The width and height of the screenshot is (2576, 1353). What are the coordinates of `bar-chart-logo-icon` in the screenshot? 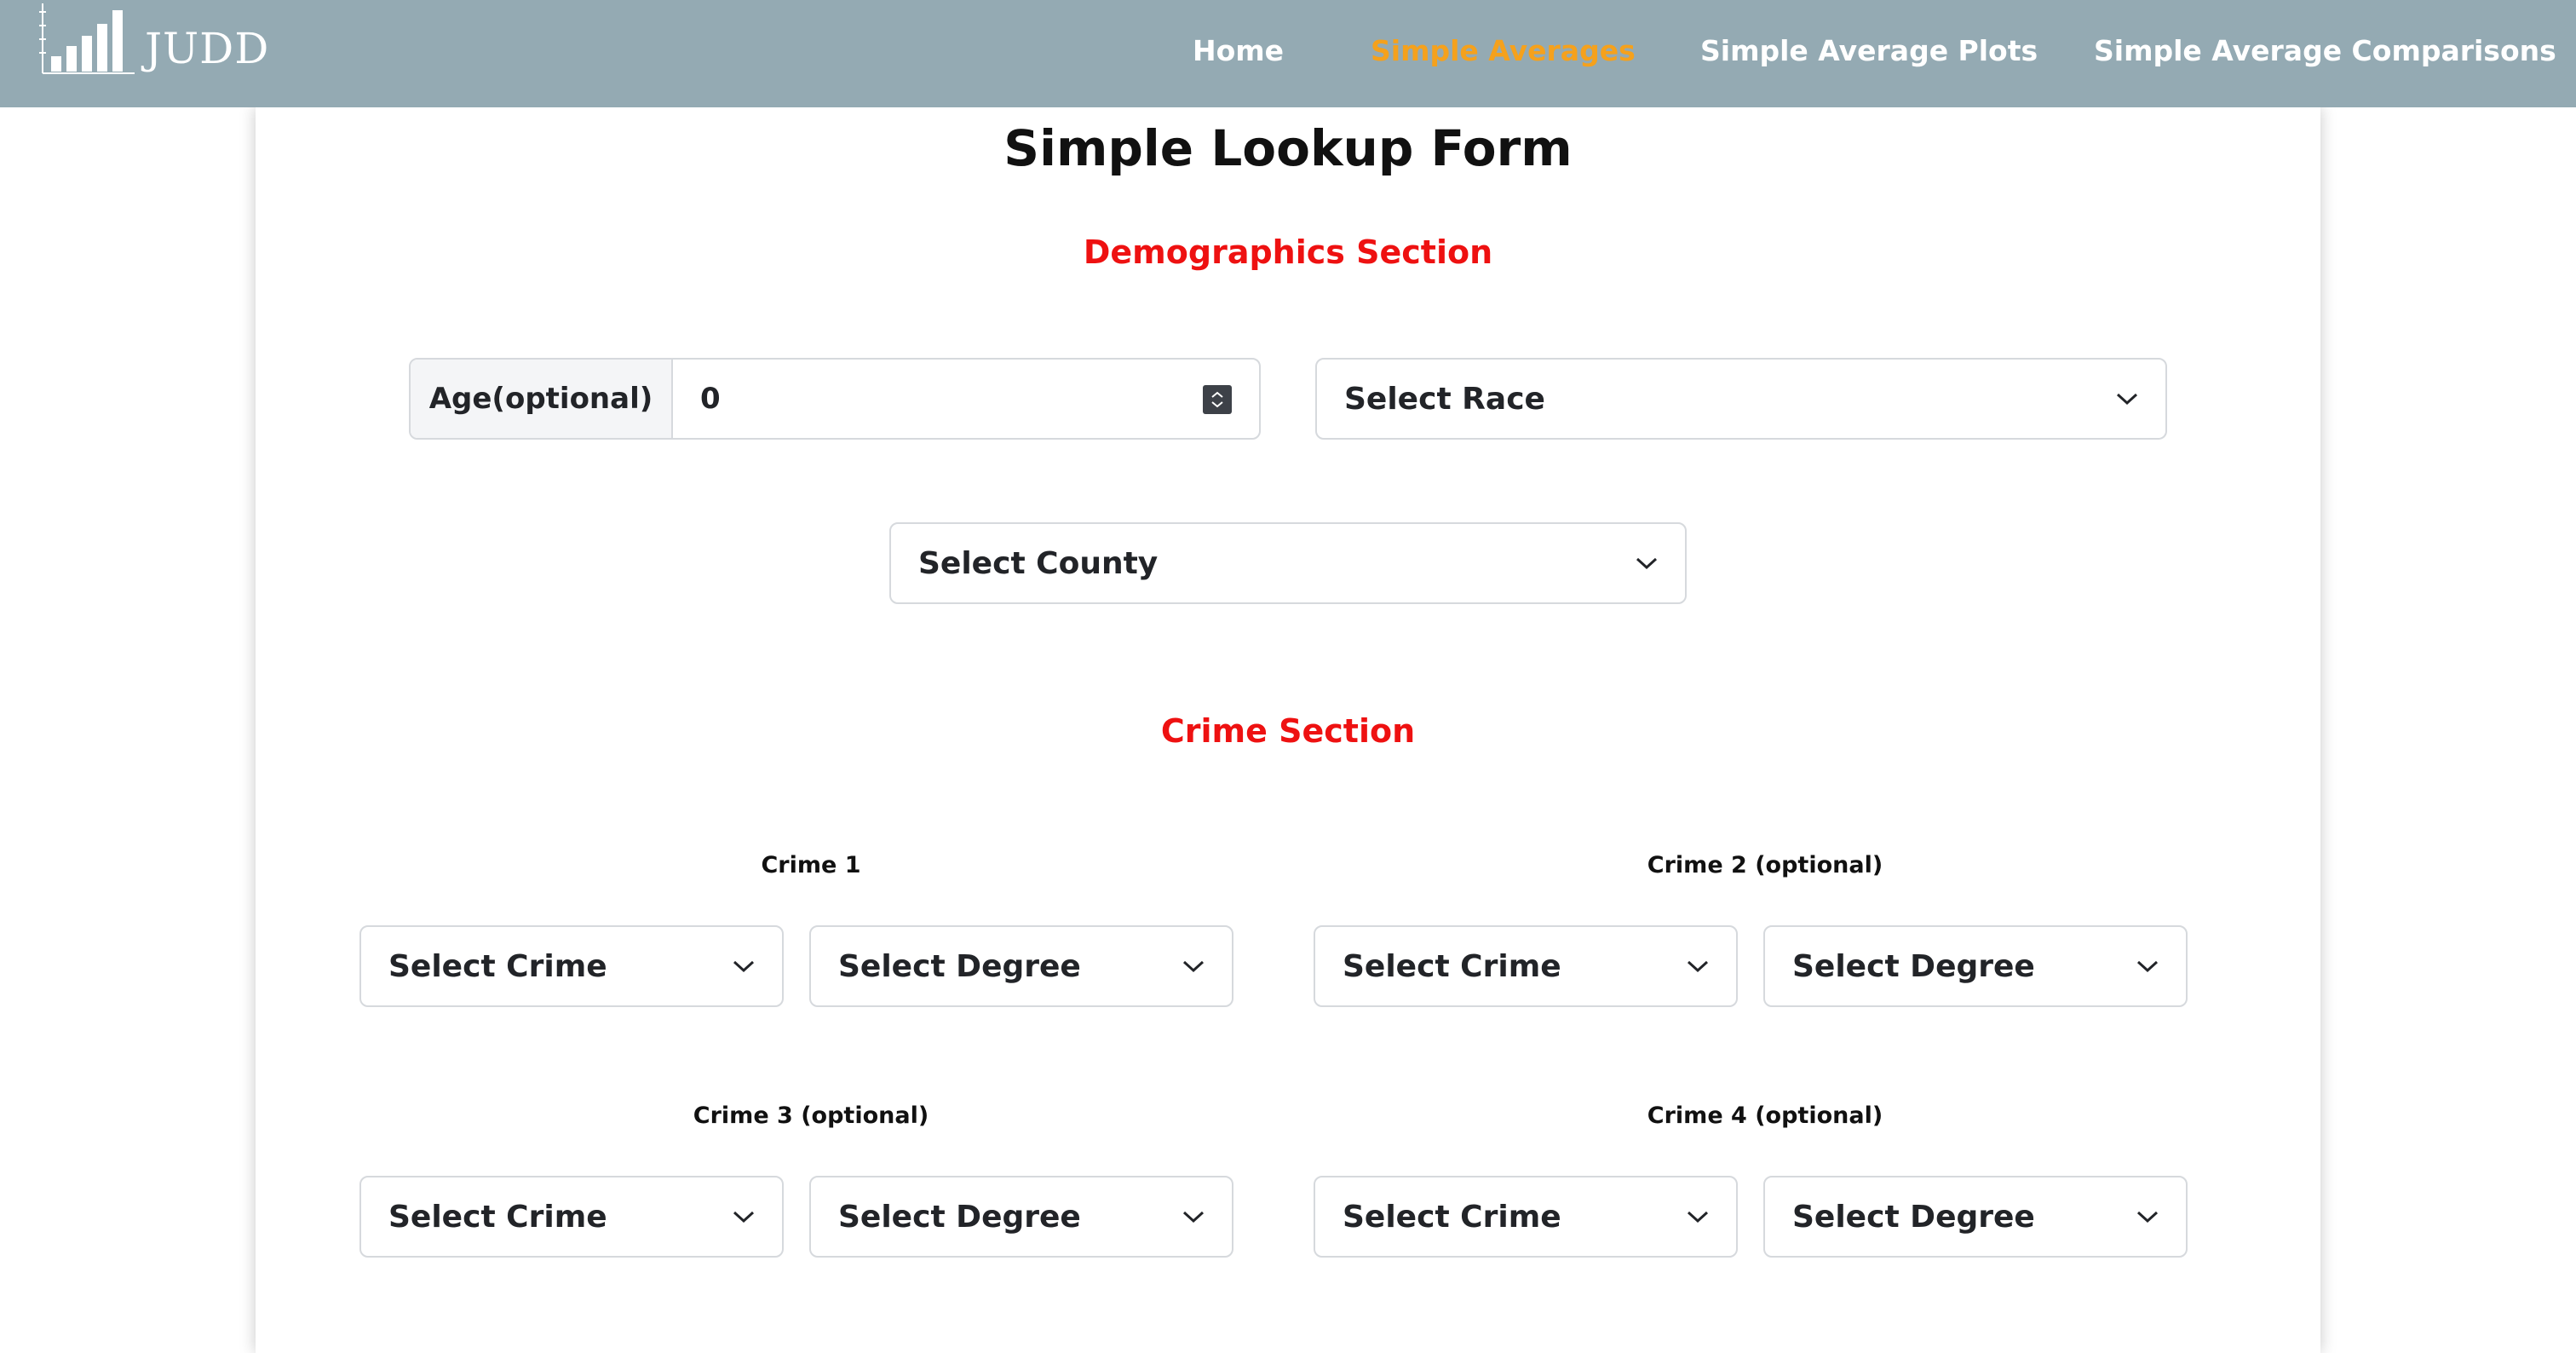 It's located at (87, 38).